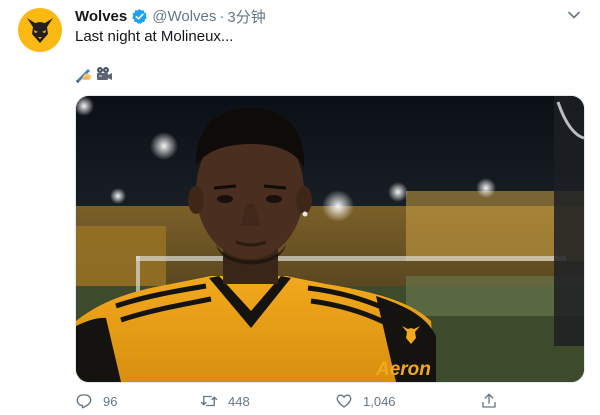  Describe the element at coordinates (574, 15) in the screenshot. I see `chevron-down-icon` at that location.